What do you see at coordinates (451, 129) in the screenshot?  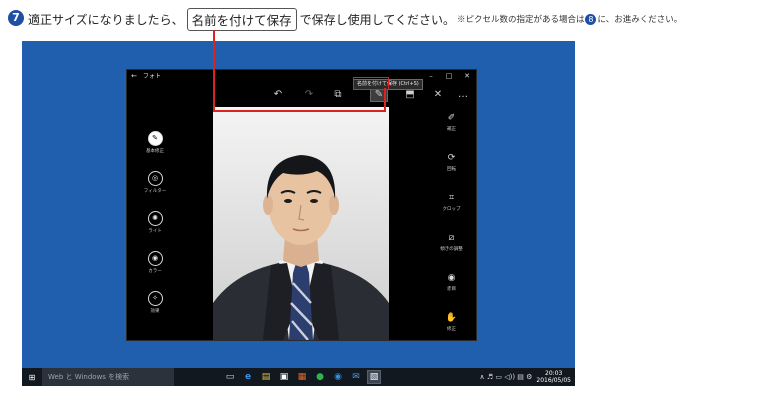 I see `panel-item-label: 補正` at bounding box center [451, 129].